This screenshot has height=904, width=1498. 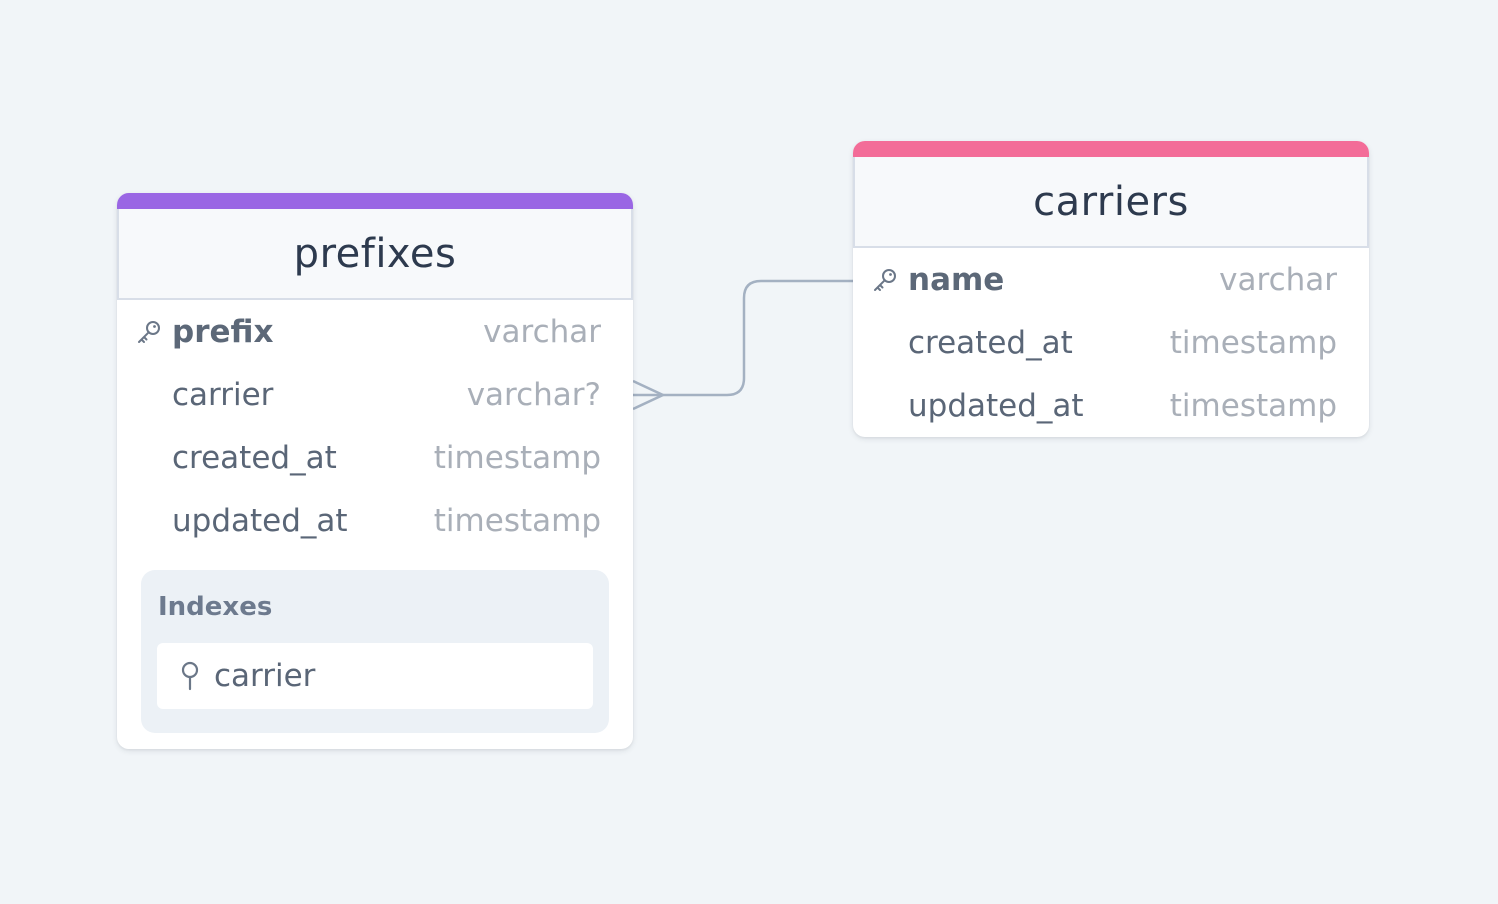 What do you see at coordinates (956, 279) in the screenshot?
I see `column-name: name` at bounding box center [956, 279].